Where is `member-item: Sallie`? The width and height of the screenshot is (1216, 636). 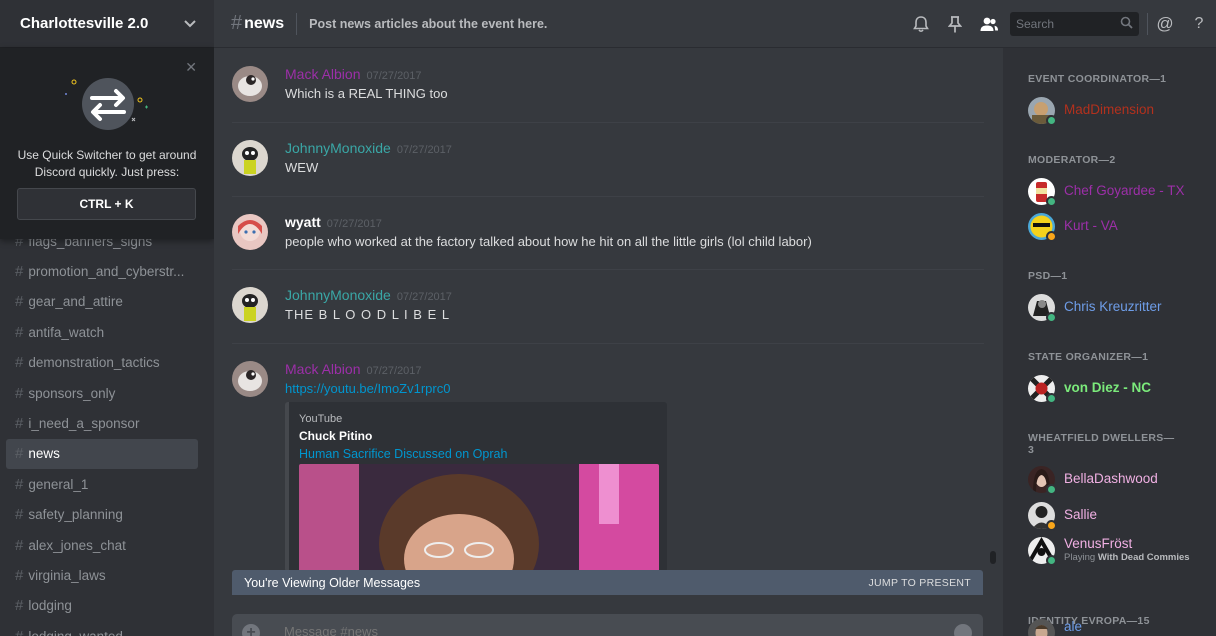 member-item: Sallie is located at coordinates (1118, 516).